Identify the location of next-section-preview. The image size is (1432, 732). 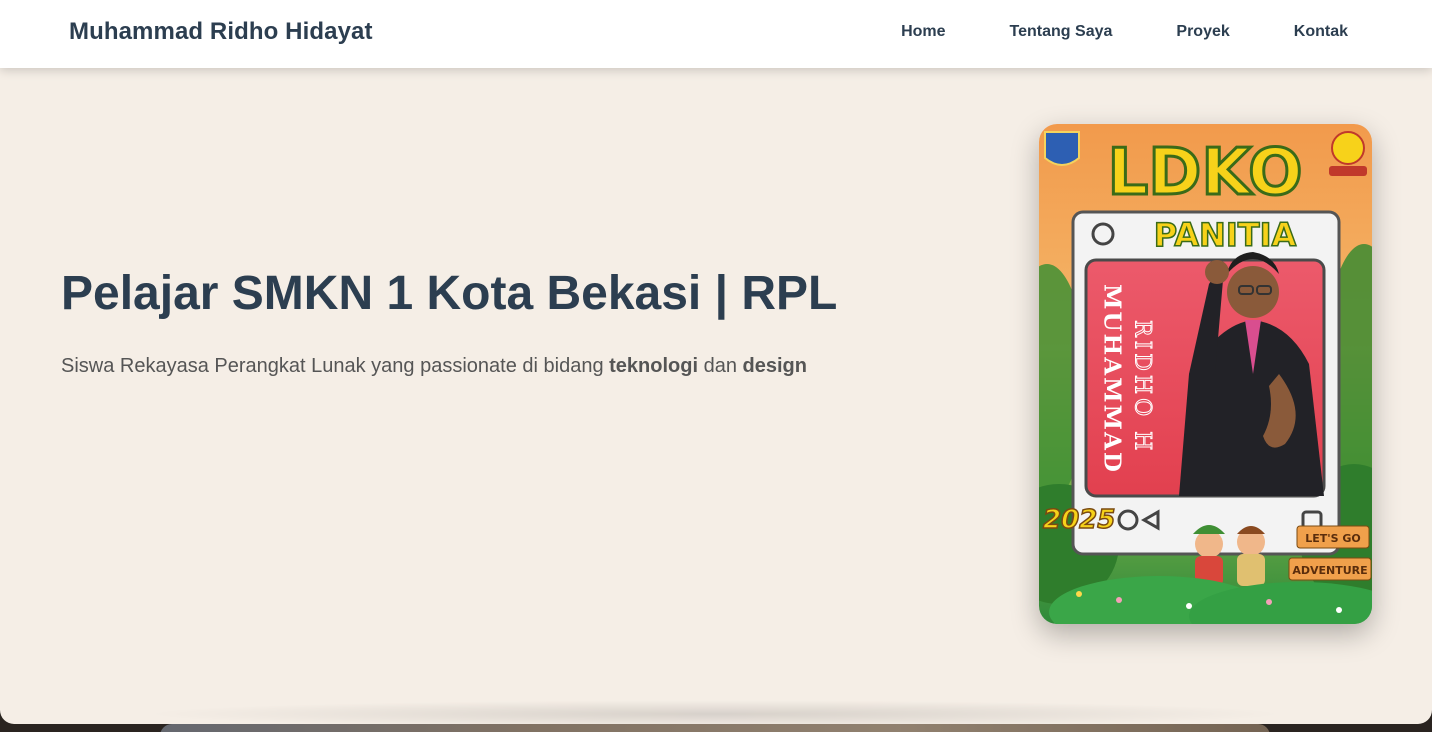
(715, 728).